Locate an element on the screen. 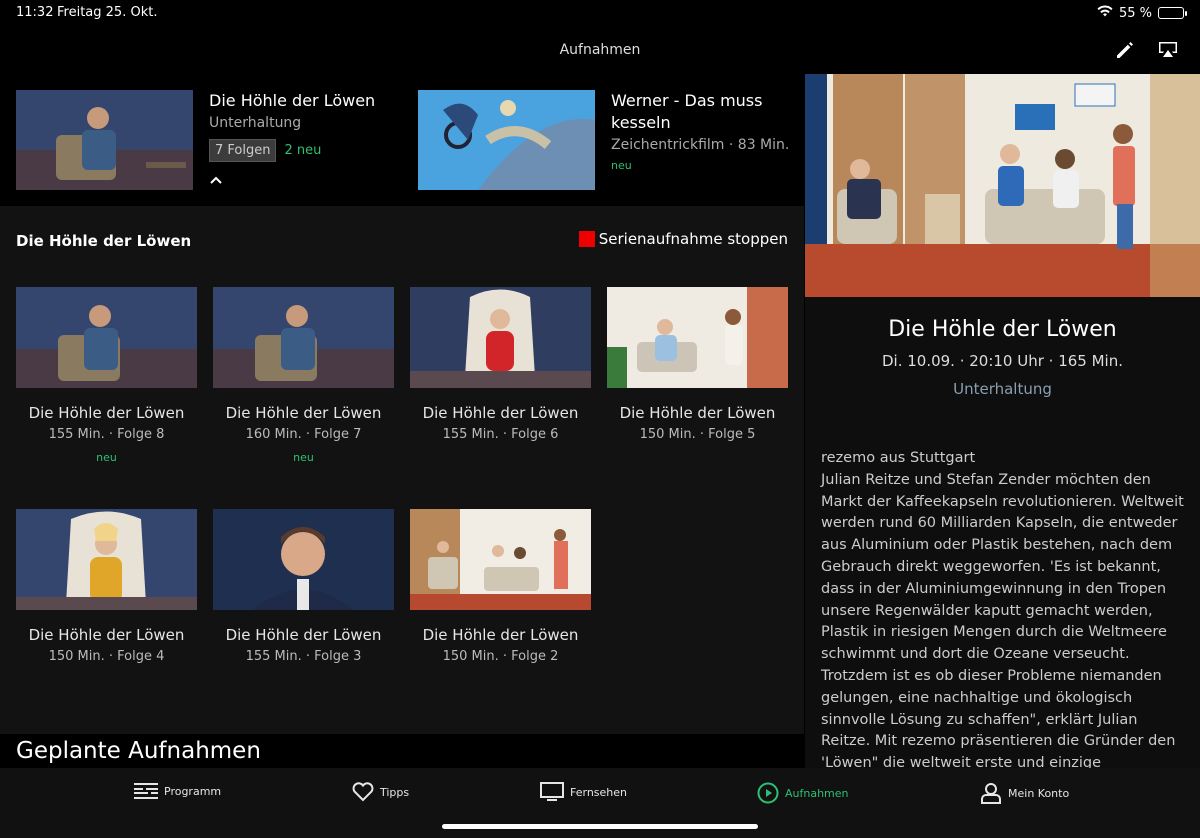 This screenshot has height=838, width=1200. airplay-icon is located at coordinates (1168, 49).